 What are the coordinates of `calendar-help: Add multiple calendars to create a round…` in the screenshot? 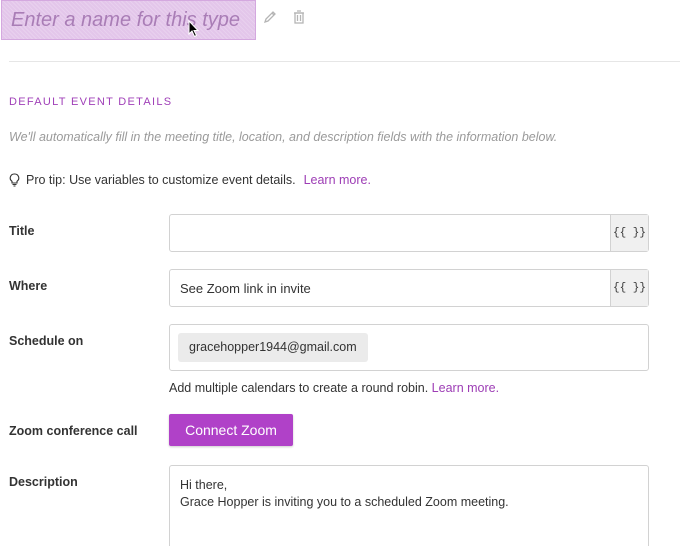 It's located at (334, 388).